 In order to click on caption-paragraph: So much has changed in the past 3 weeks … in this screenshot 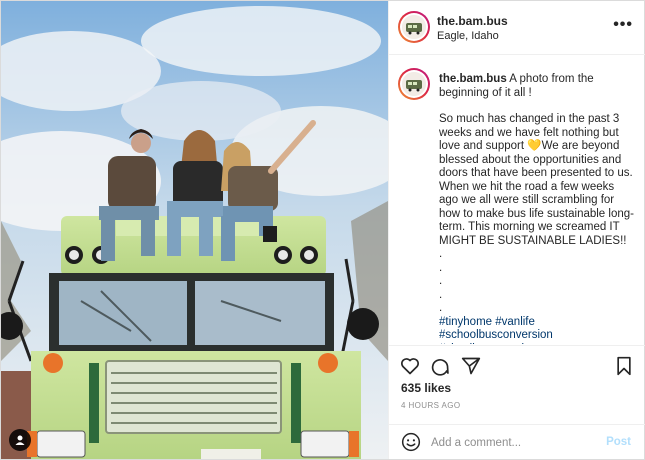, I will do `click(537, 180)`.